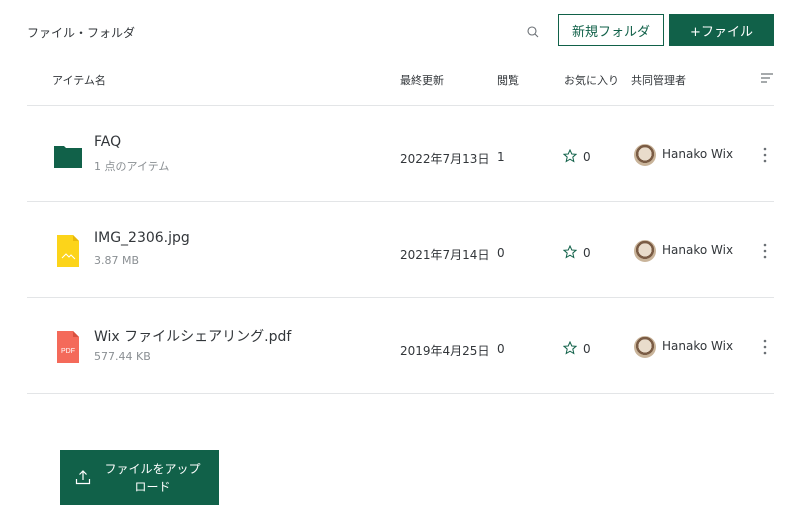 Image resolution: width=800 pixels, height=532 pixels. What do you see at coordinates (591, 80) in the screenshot?
I see `column-header-favorites: お気に入り` at bounding box center [591, 80].